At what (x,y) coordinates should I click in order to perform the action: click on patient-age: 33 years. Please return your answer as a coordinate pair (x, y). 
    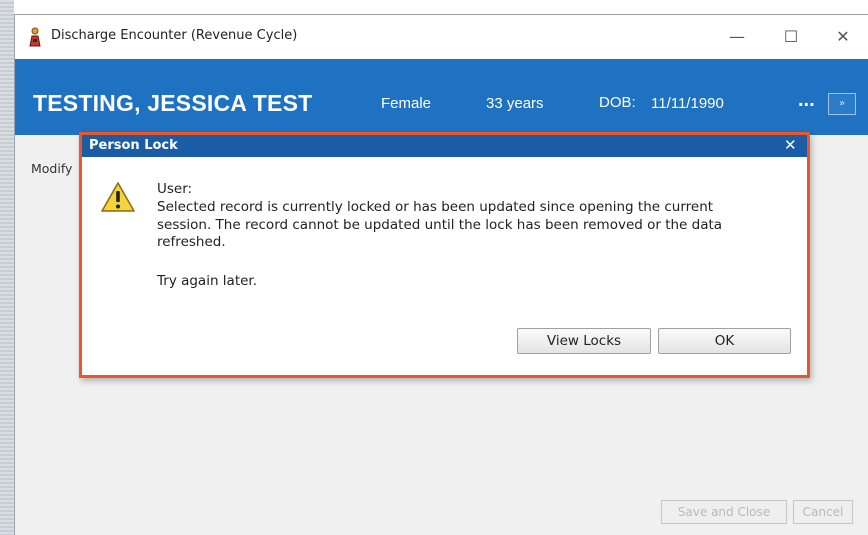
    Looking at the image, I should click on (515, 103).